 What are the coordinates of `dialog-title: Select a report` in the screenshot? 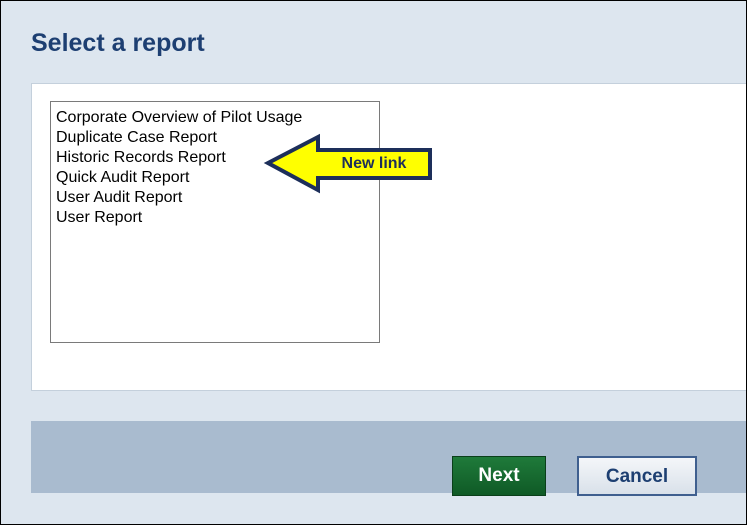 It's located at (118, 43).